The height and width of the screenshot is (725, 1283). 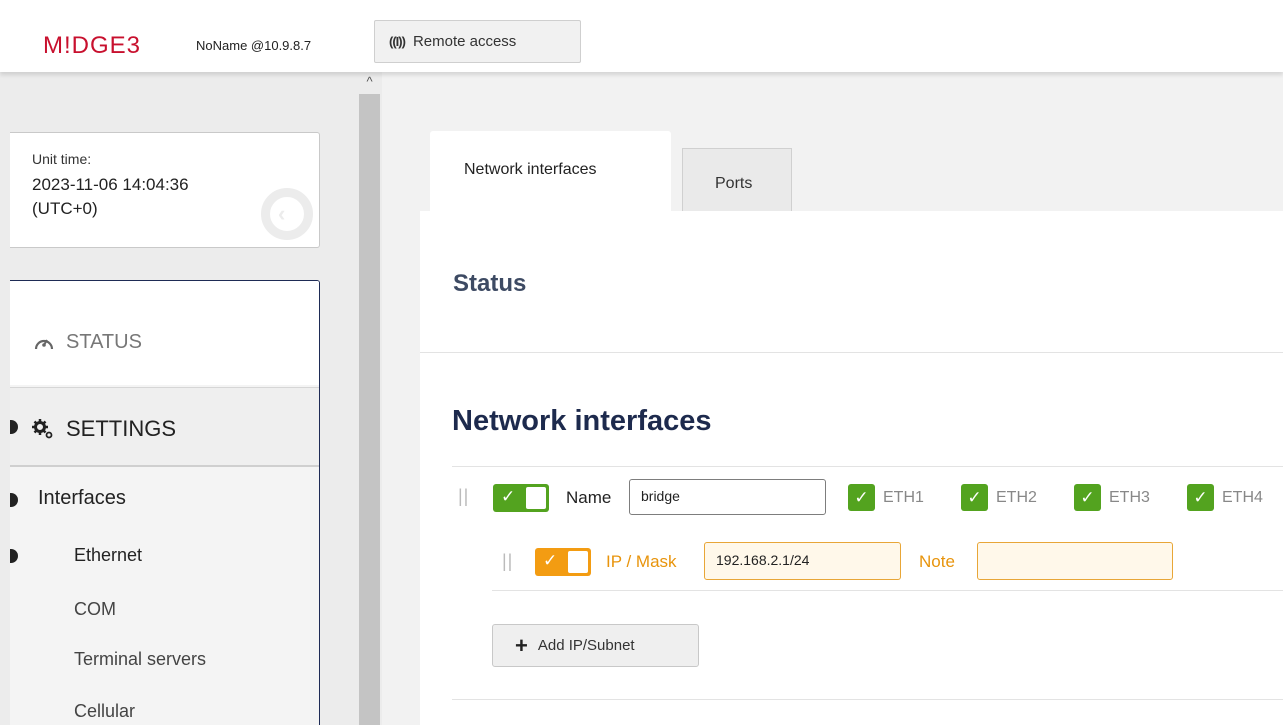 What do you see at coordinates (104, 342) in the screenshot?
I see `menu-status-label: STATUS` at bounding box center [104, 342].